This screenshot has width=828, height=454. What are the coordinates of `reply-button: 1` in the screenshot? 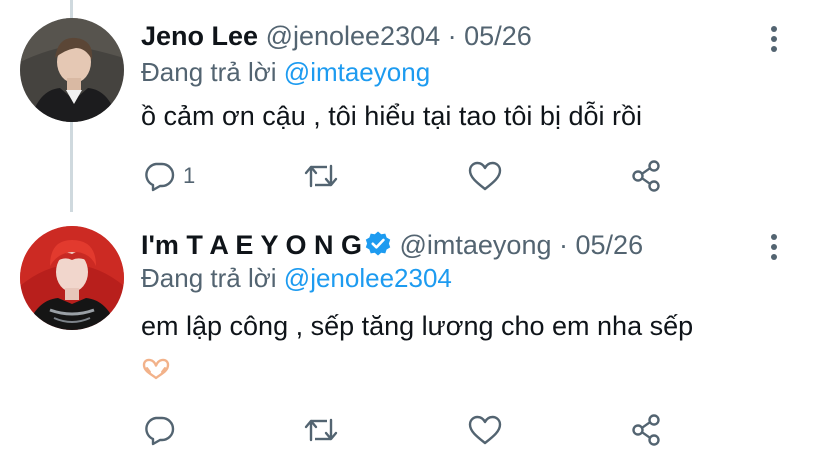 It's located at (169, 176).